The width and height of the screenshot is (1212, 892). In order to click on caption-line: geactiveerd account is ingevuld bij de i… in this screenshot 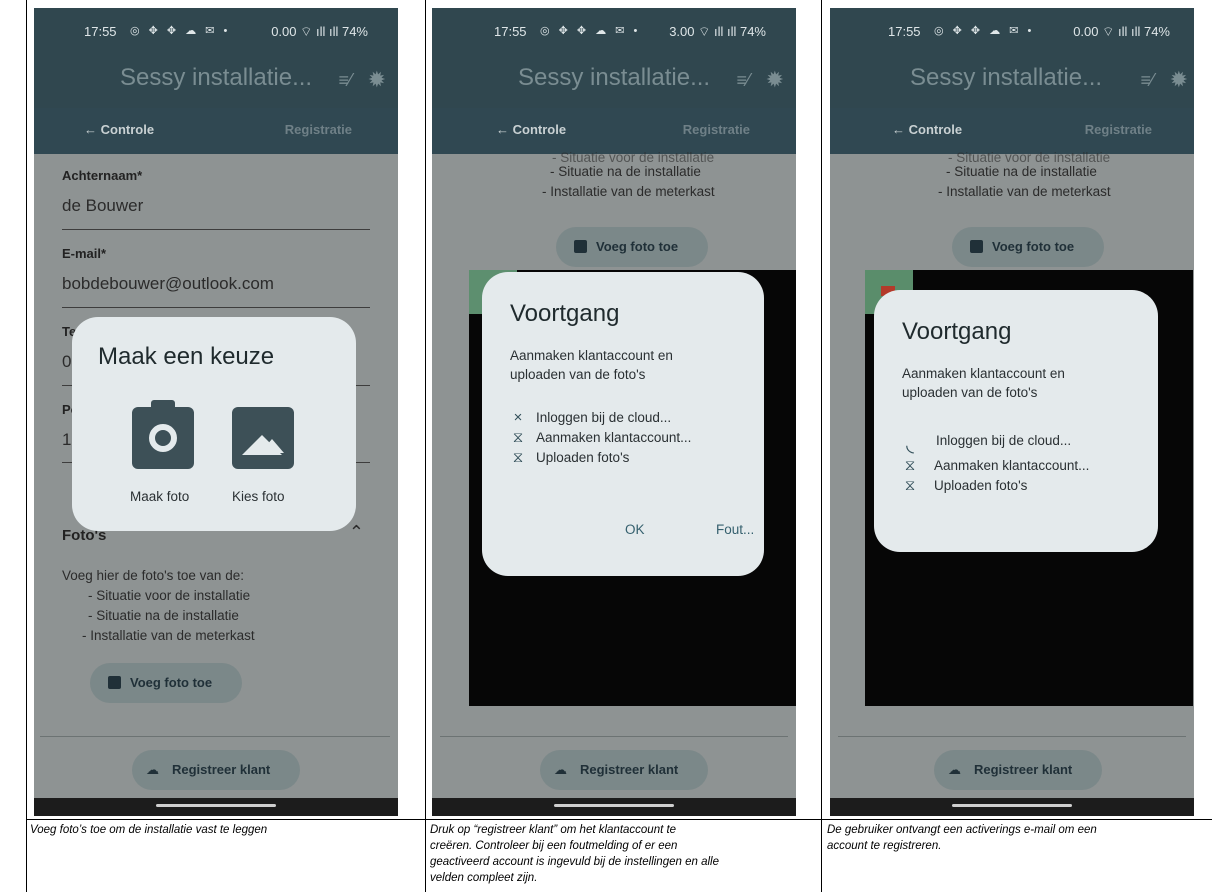, I will do `click(574, 862)`.